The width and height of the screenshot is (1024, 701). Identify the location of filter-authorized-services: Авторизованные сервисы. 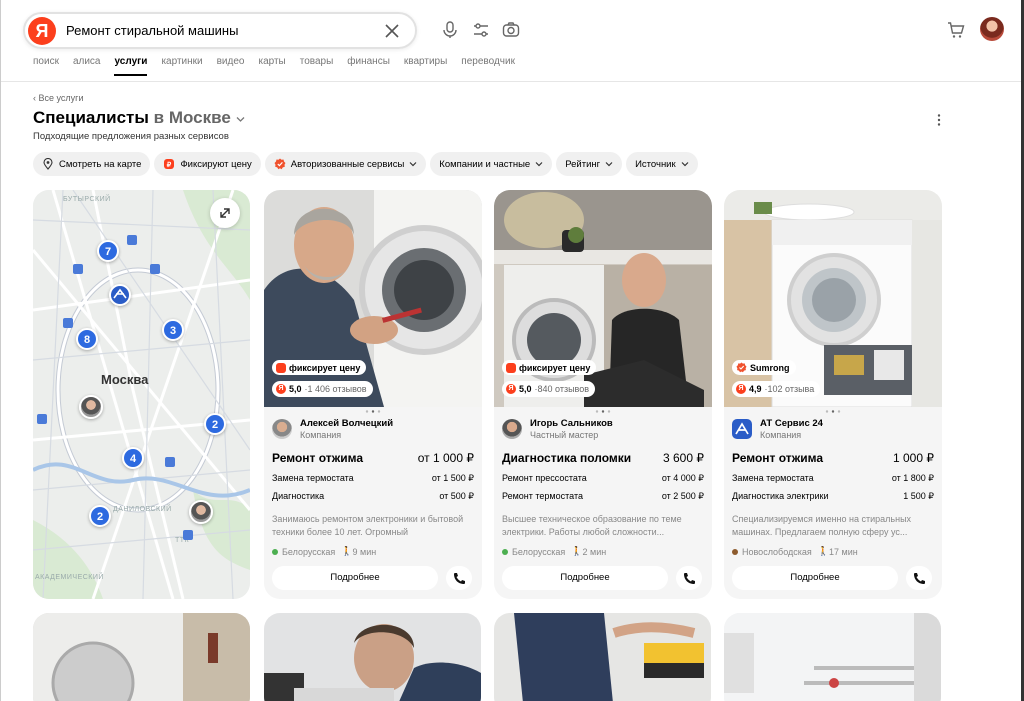
(345, 164).